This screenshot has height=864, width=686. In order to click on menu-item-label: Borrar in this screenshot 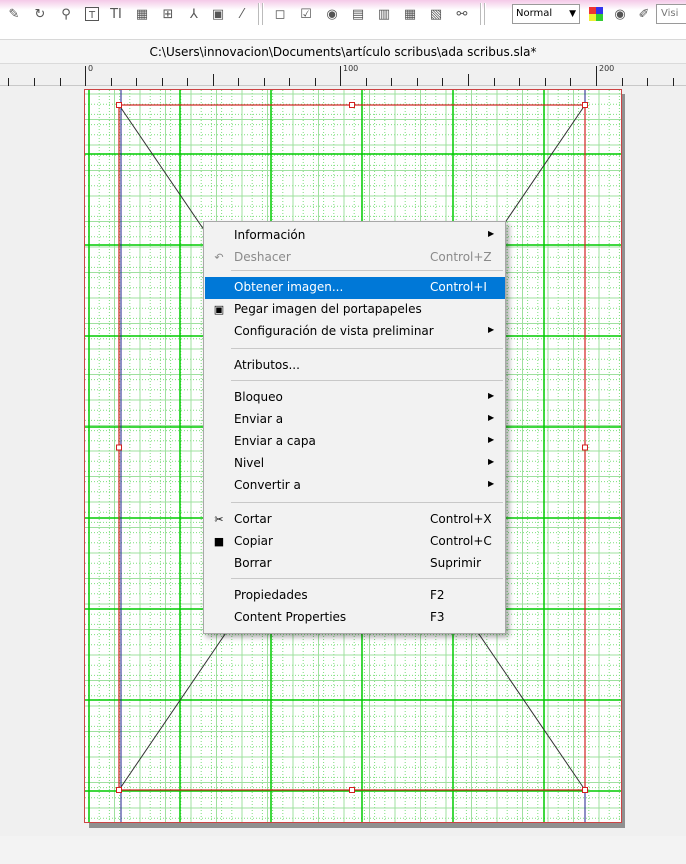, I will do `click(253, 563)`.